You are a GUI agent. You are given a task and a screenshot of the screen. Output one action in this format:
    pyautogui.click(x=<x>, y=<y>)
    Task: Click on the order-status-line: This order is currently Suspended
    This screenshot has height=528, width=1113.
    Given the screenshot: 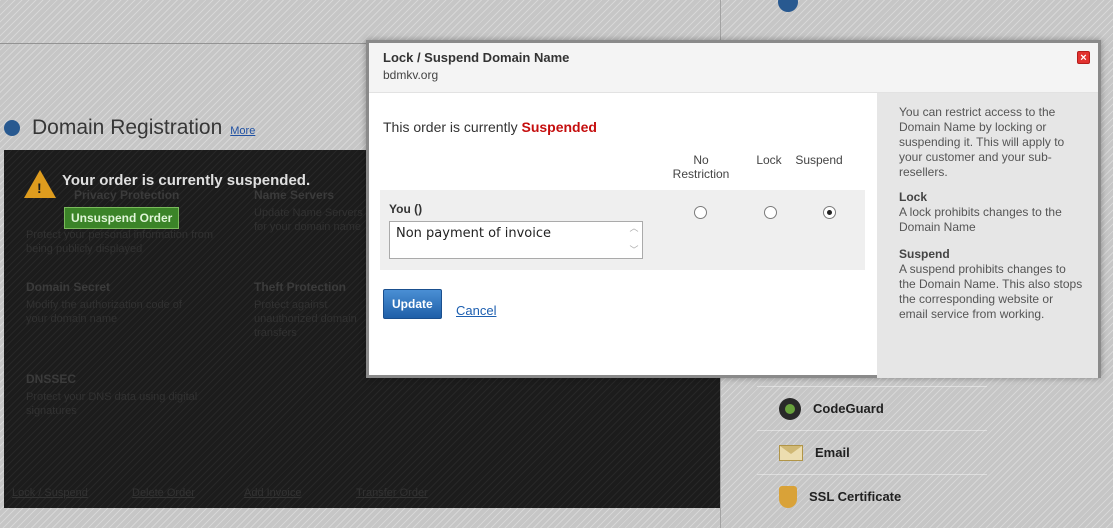 What is the action you would take?
    pyautogui.click(x=490, y=127)
    